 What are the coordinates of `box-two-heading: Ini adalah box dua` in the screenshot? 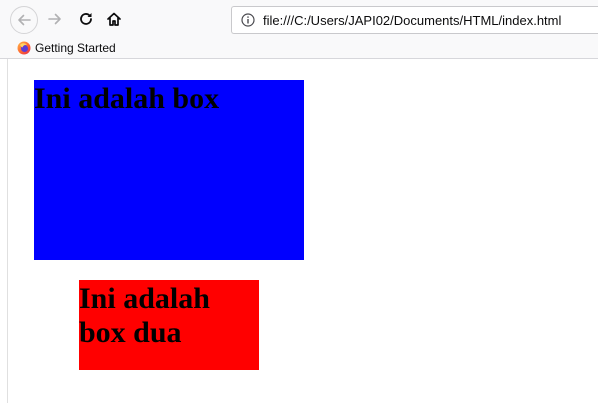 It's located at (144, 315).